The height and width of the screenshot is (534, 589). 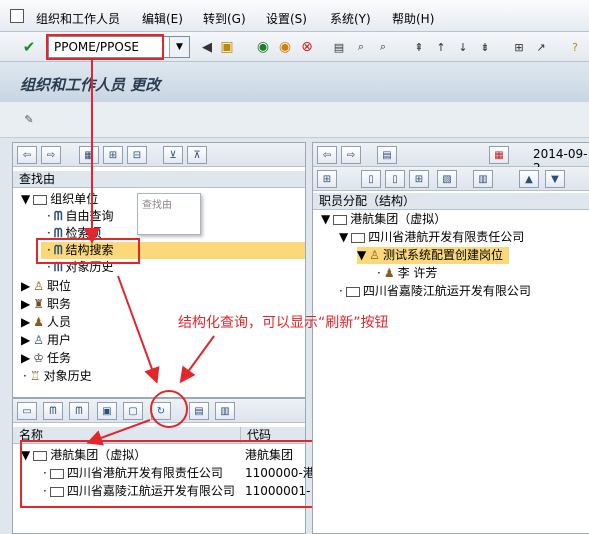 I want to click on arrow-to-refresh, so click(x=138, y=329).